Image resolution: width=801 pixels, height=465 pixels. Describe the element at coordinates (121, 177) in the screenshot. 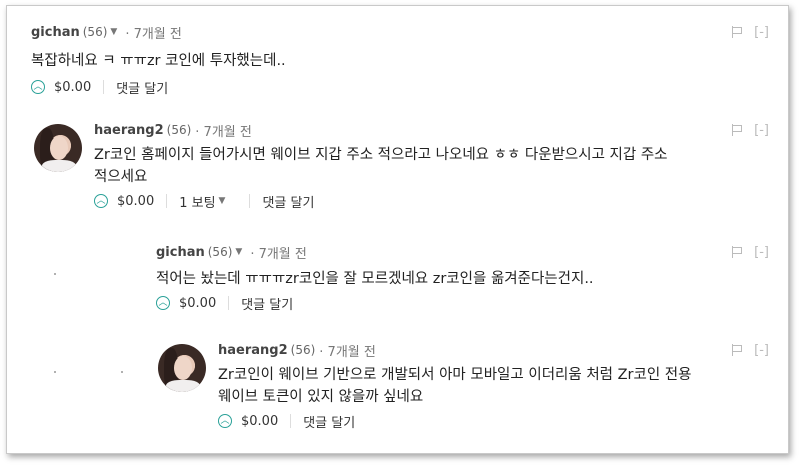

I see `comment-body-line: 적으세요` at that location.